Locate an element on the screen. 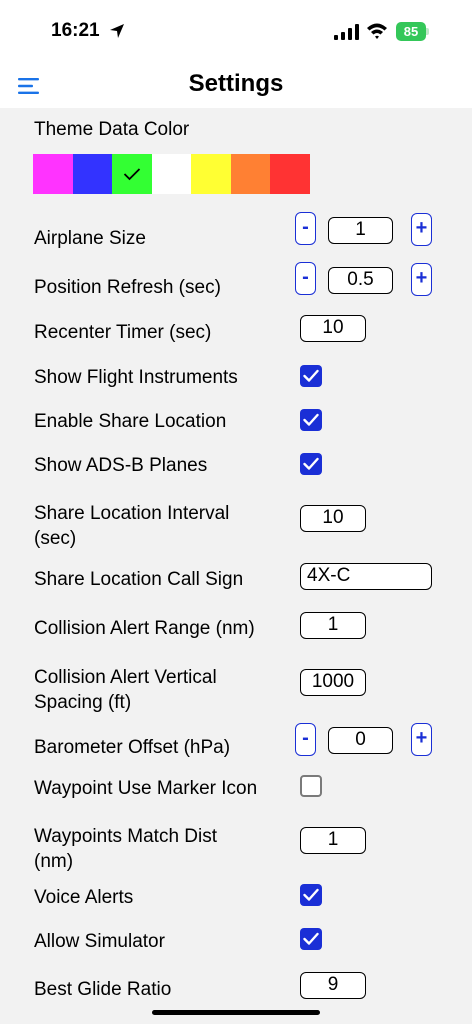 This screenshot has width=472, height=1024. airplane-size-minus-button: - is located at coordinates (305, 228).